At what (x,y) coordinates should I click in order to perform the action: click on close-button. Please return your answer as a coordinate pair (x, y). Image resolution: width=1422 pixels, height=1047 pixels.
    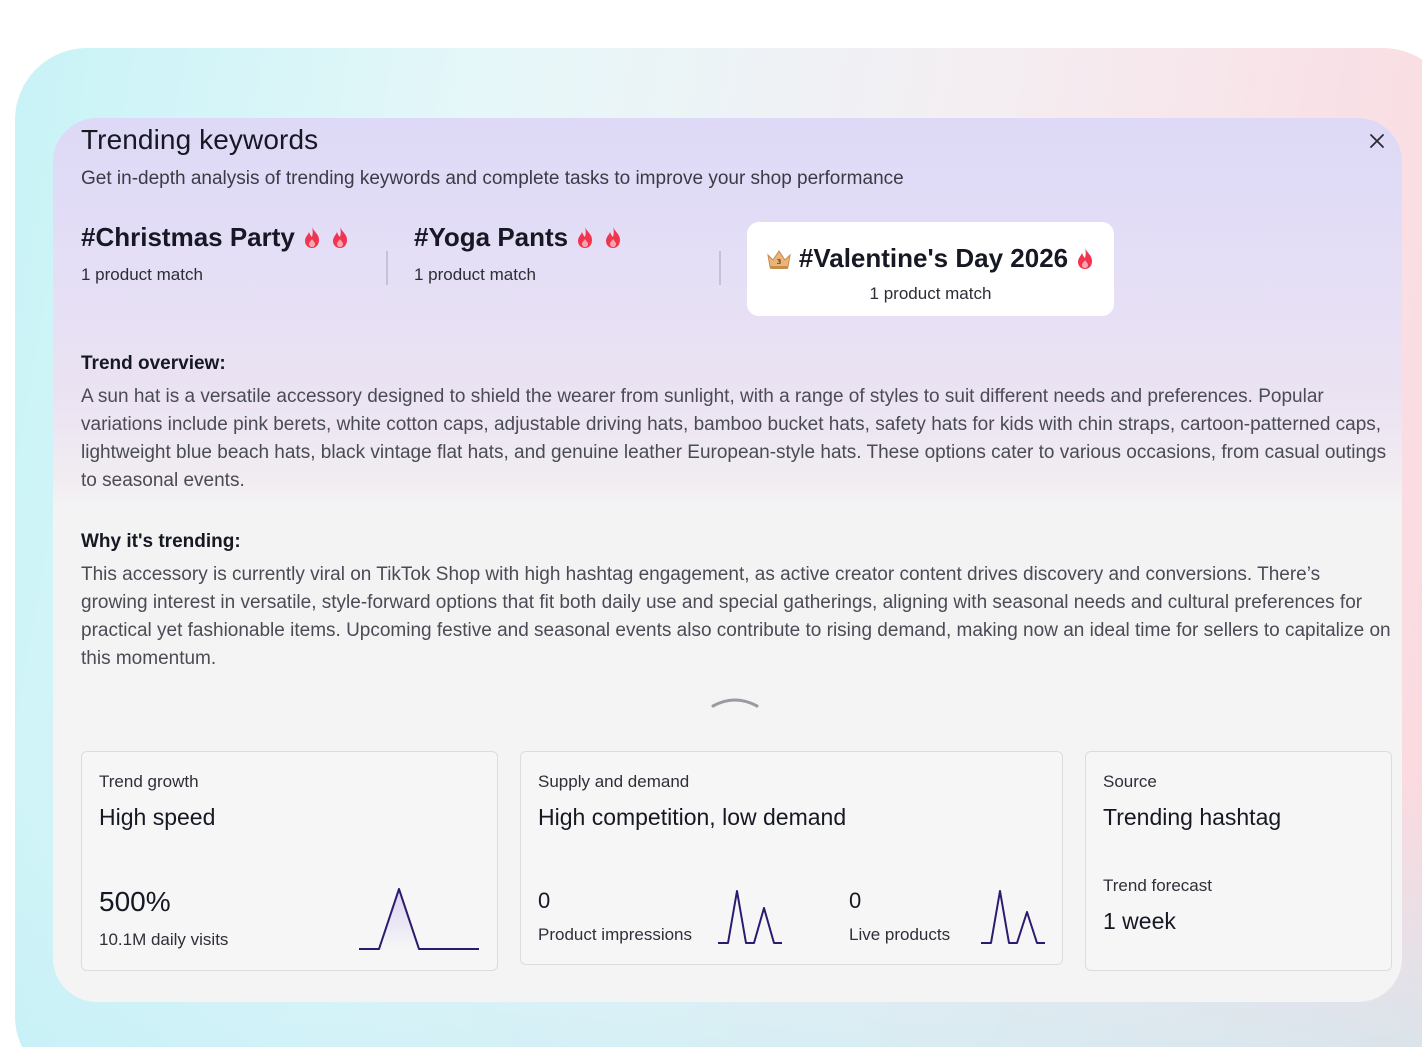
    Looking at the image, I should click on (1377, 141).